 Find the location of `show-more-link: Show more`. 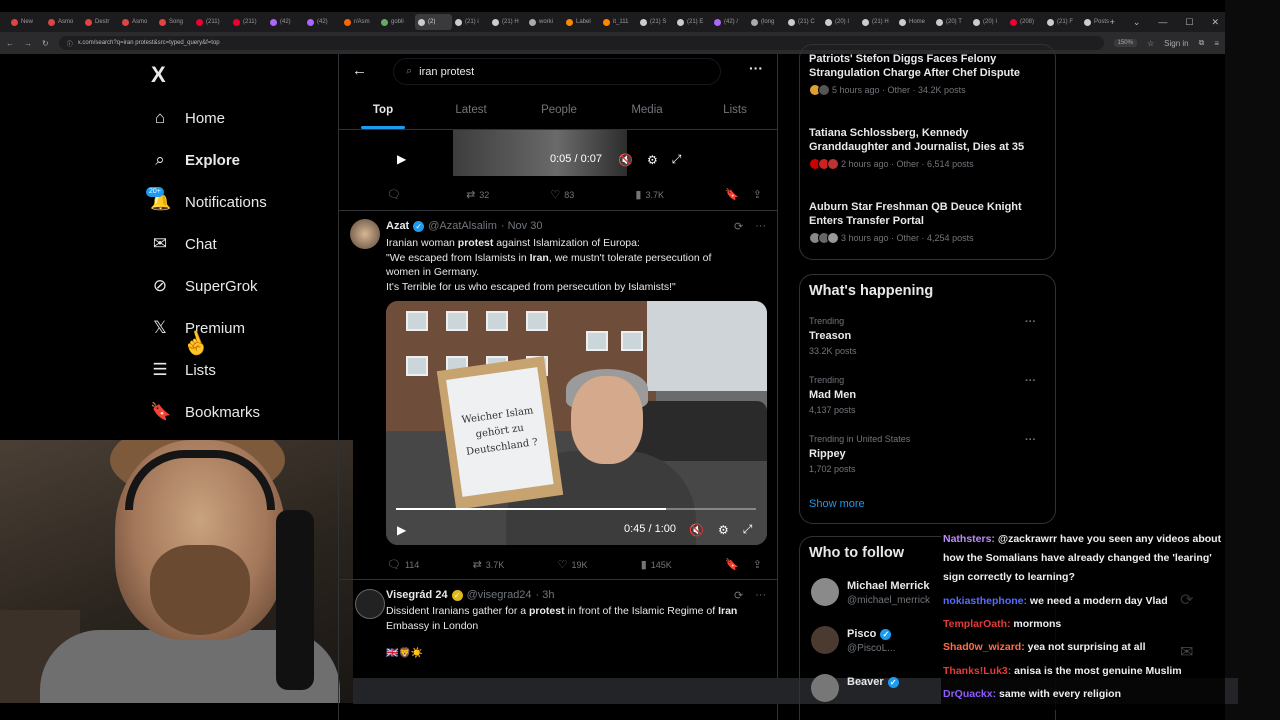

show-more-link: Show more is located at coordinates (837, 504).